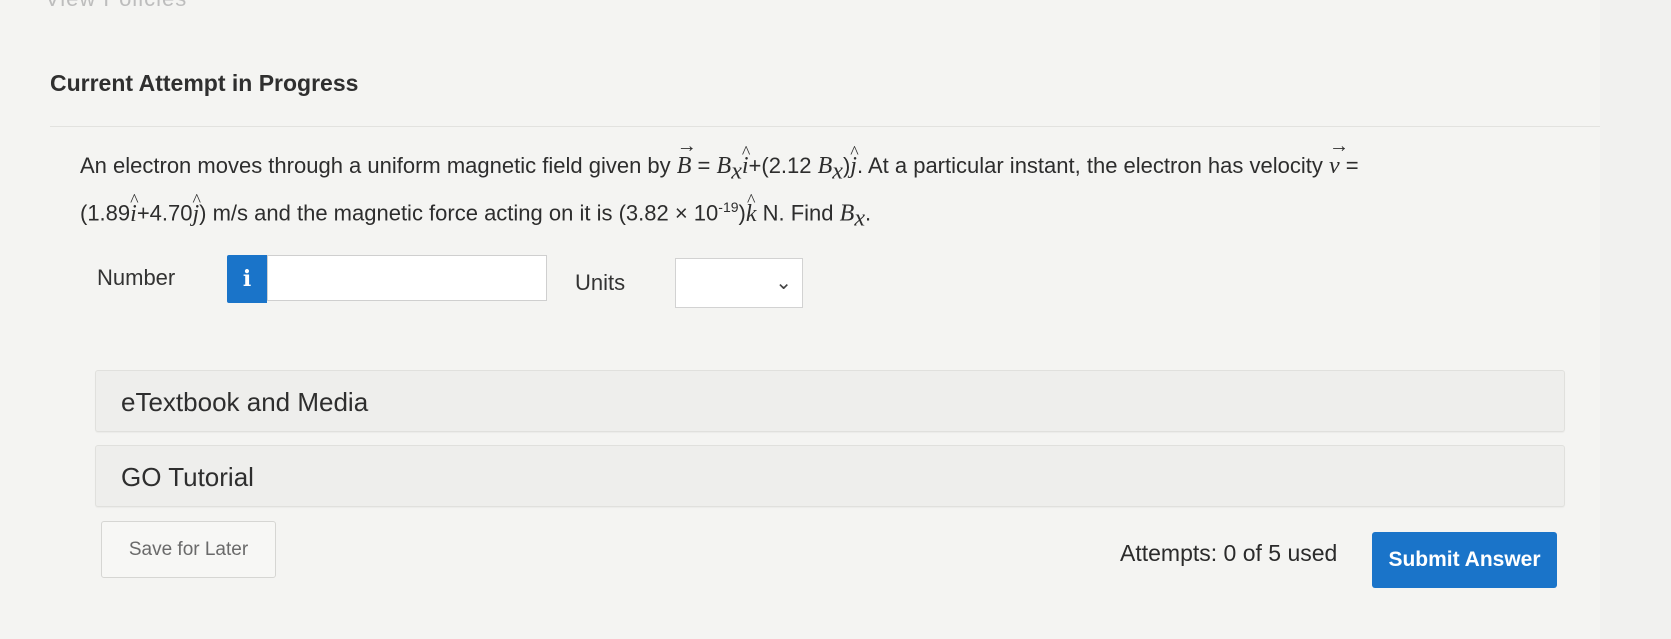  What do you see at coordinates (187, 477) in the screenshot?
I see `go-tutorial-label: GO Tutorial` at bounding box center [187, 477].